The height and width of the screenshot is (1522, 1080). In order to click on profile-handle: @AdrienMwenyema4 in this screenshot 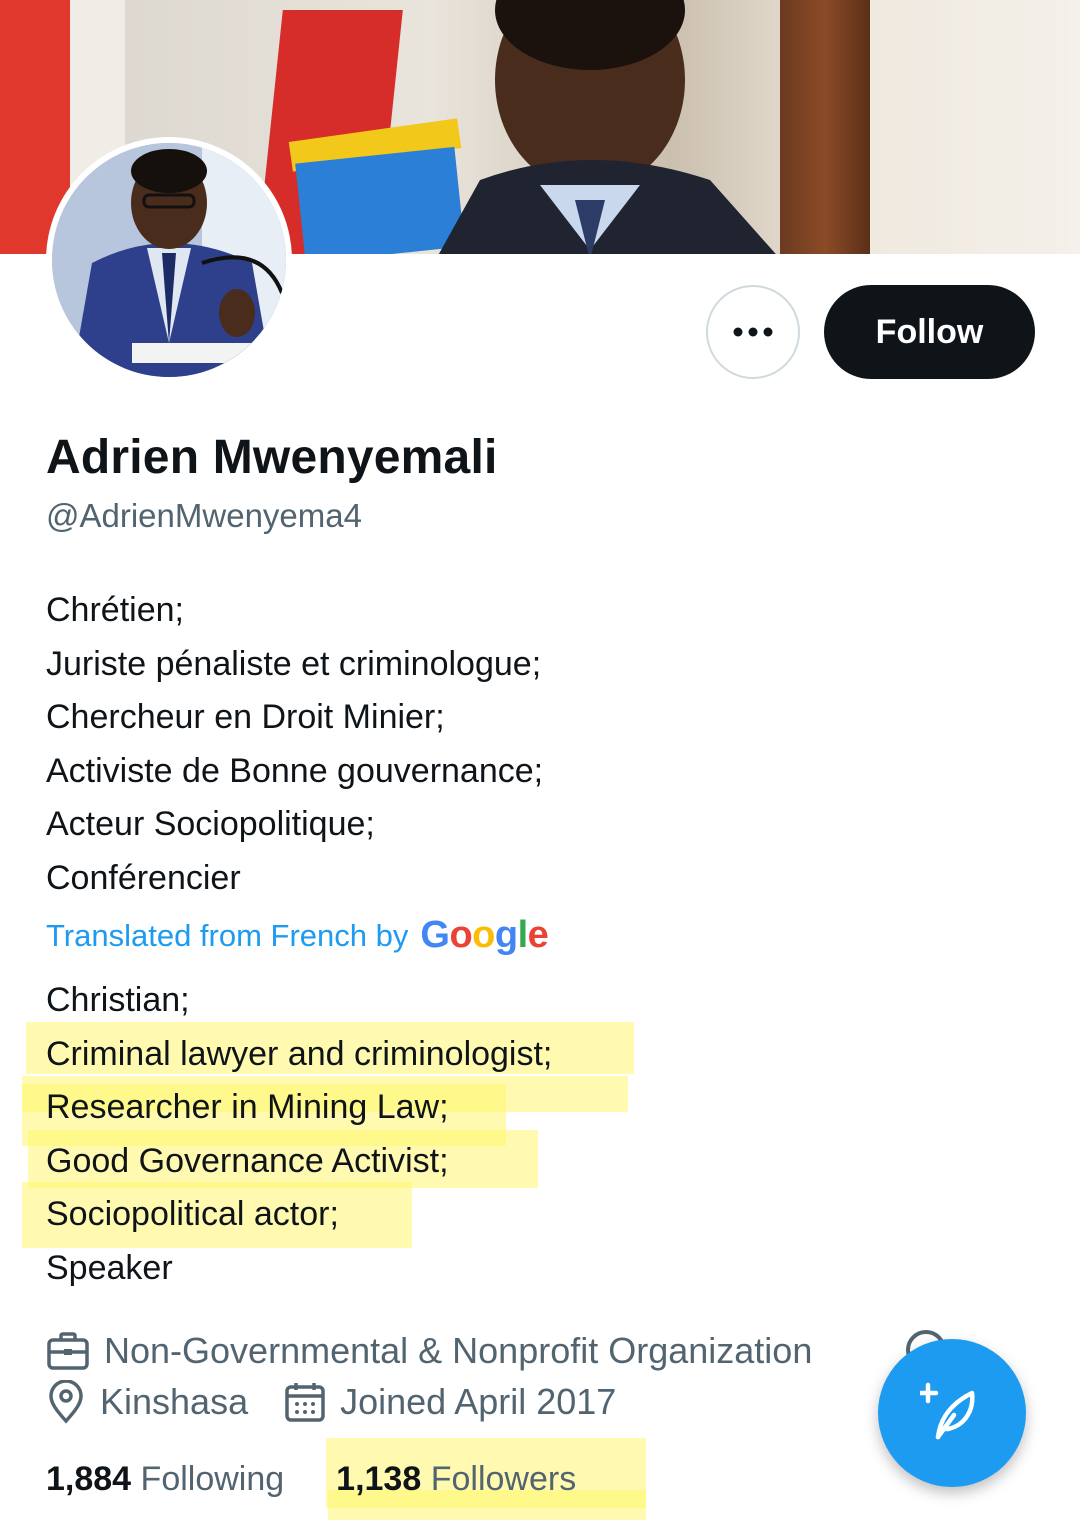, I will do `click(204, 515)`.